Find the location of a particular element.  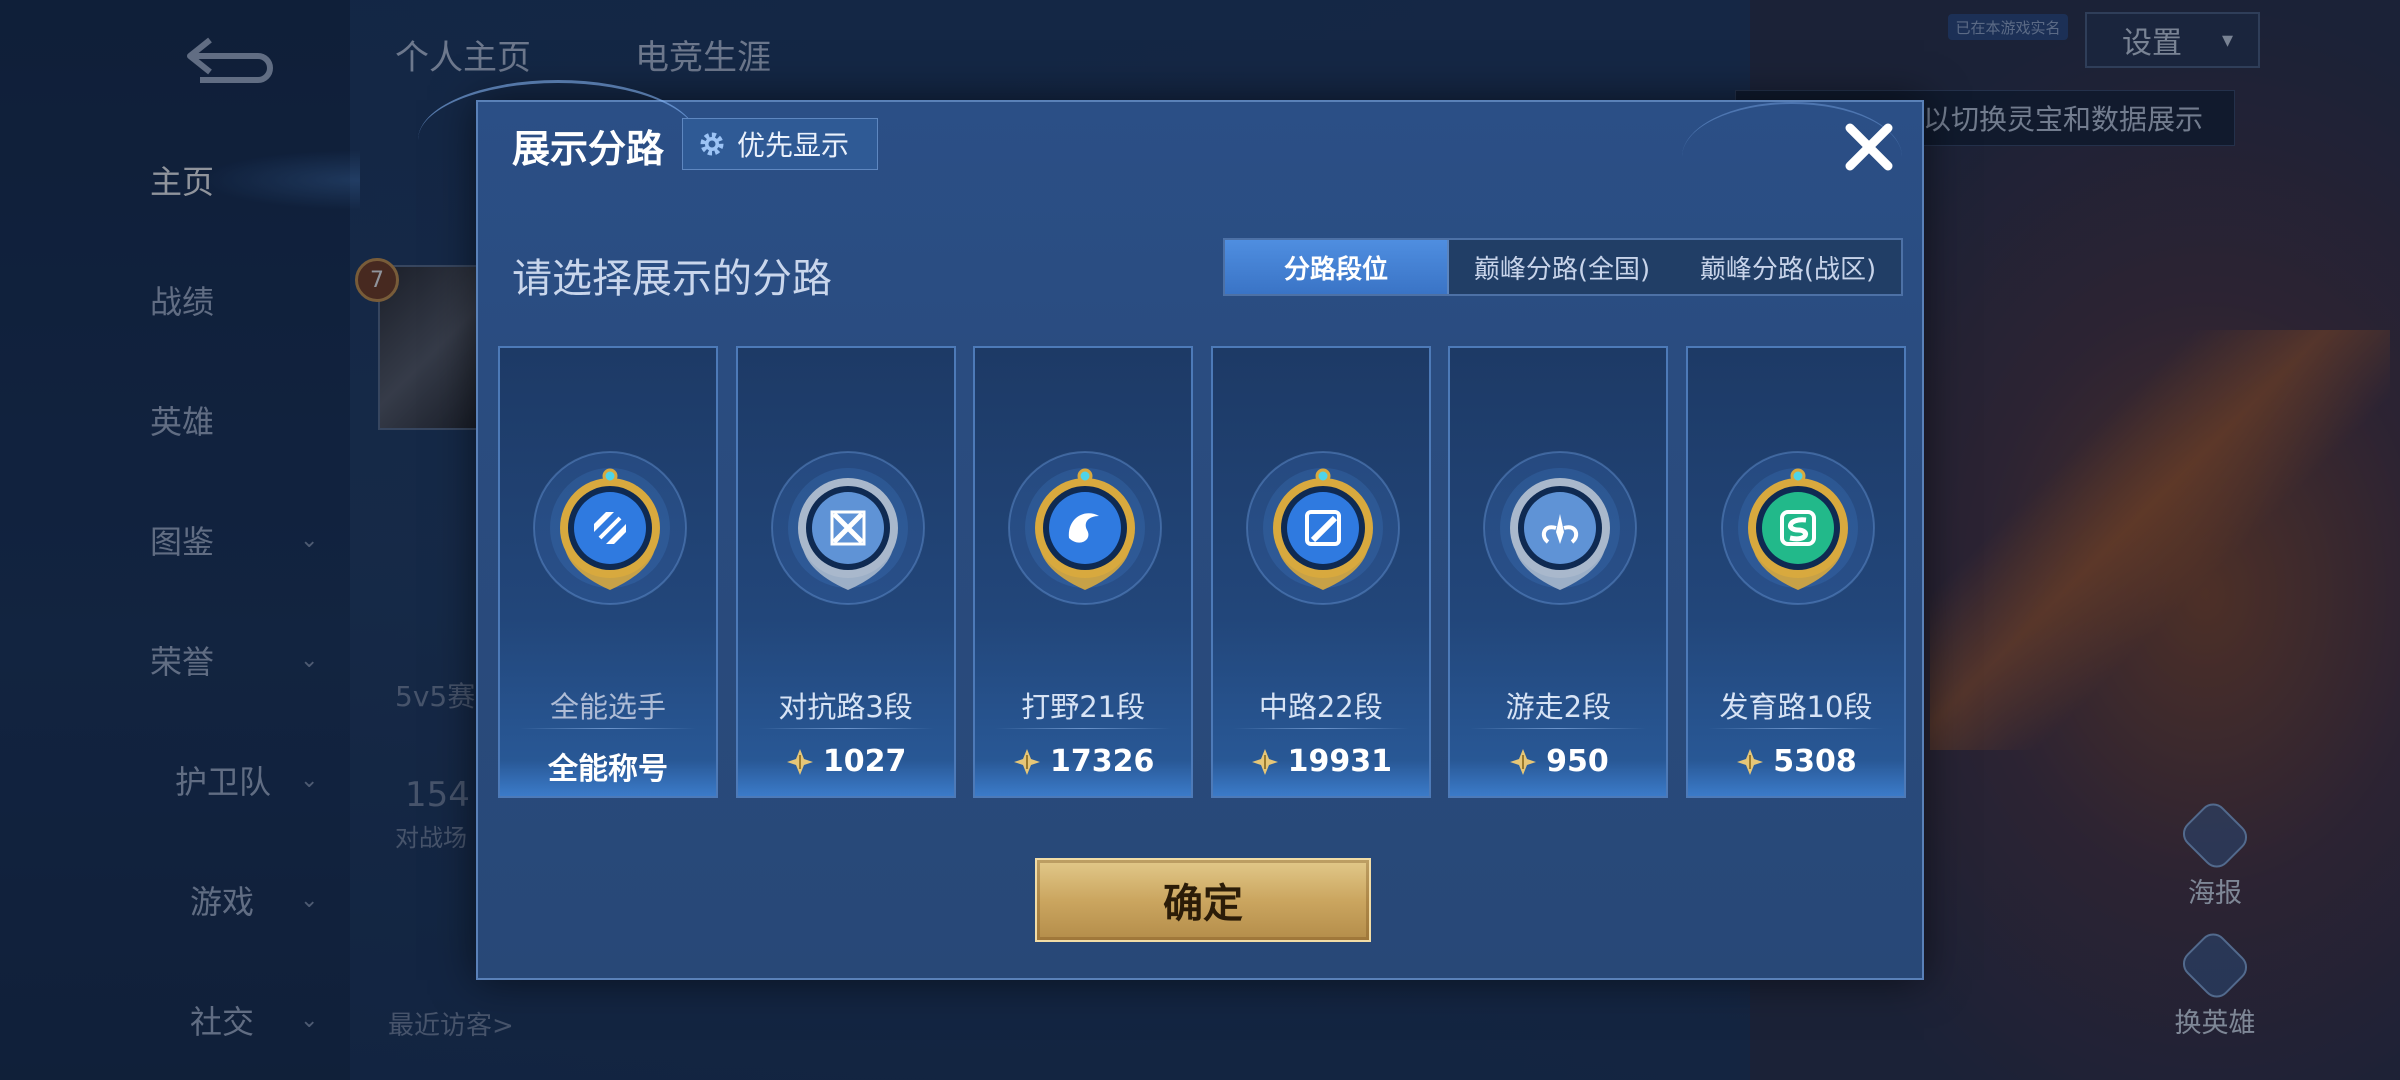

dialog-title: 展示分路 is located at coordinates (588, 149).